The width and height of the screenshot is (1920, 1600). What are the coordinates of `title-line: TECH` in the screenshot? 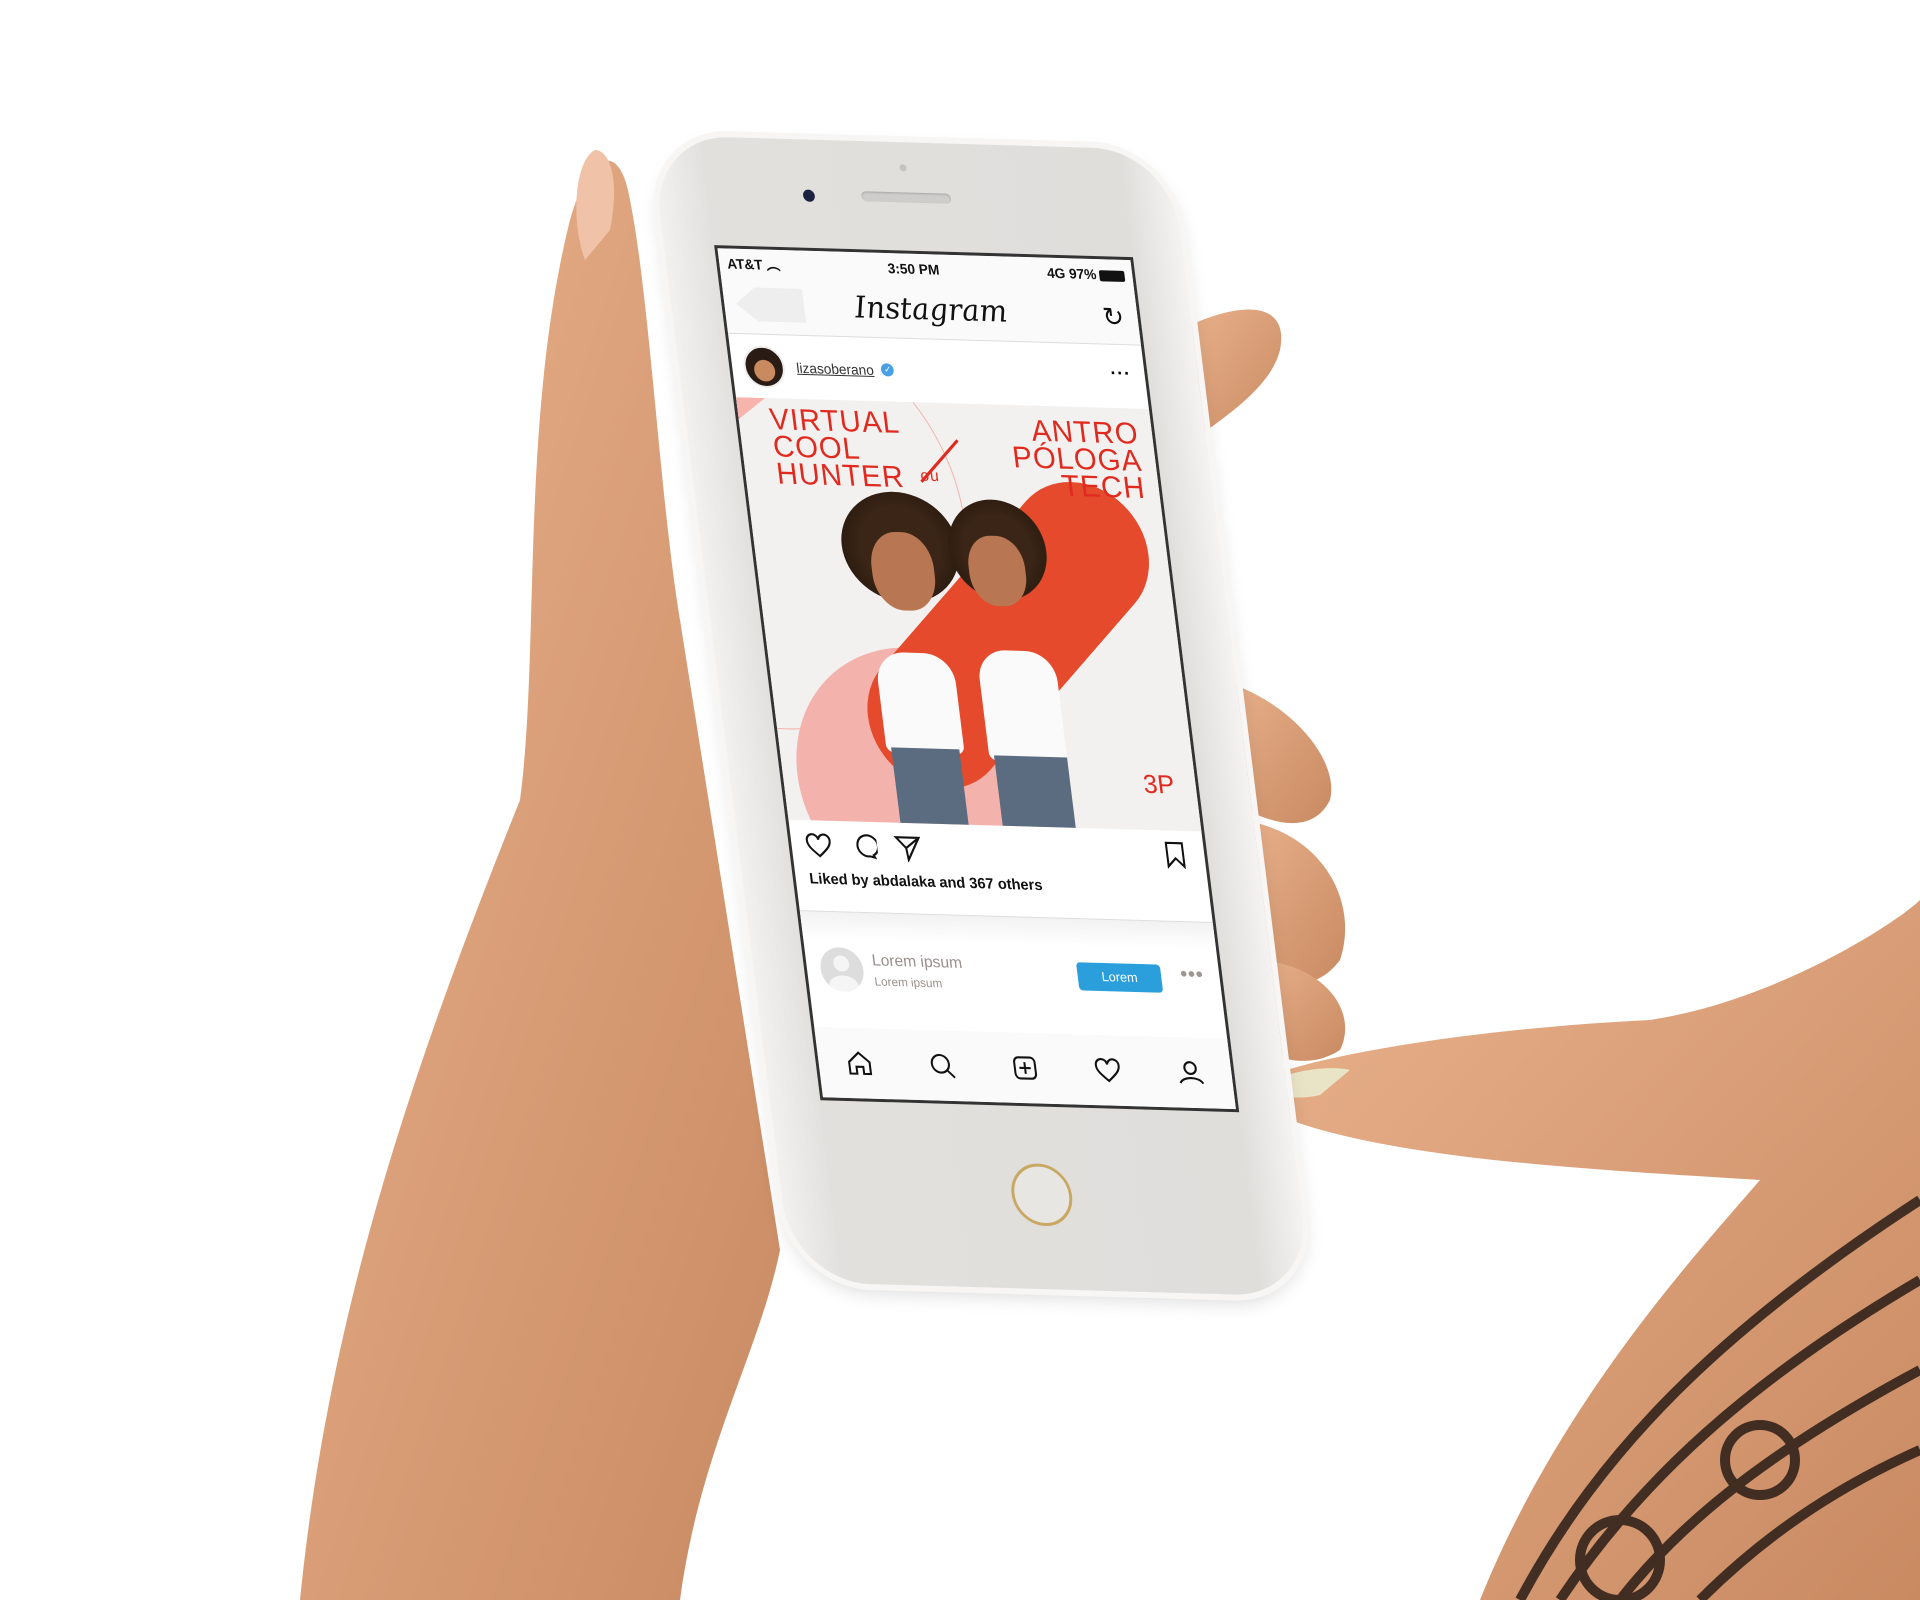 It's located at (1103, 487).